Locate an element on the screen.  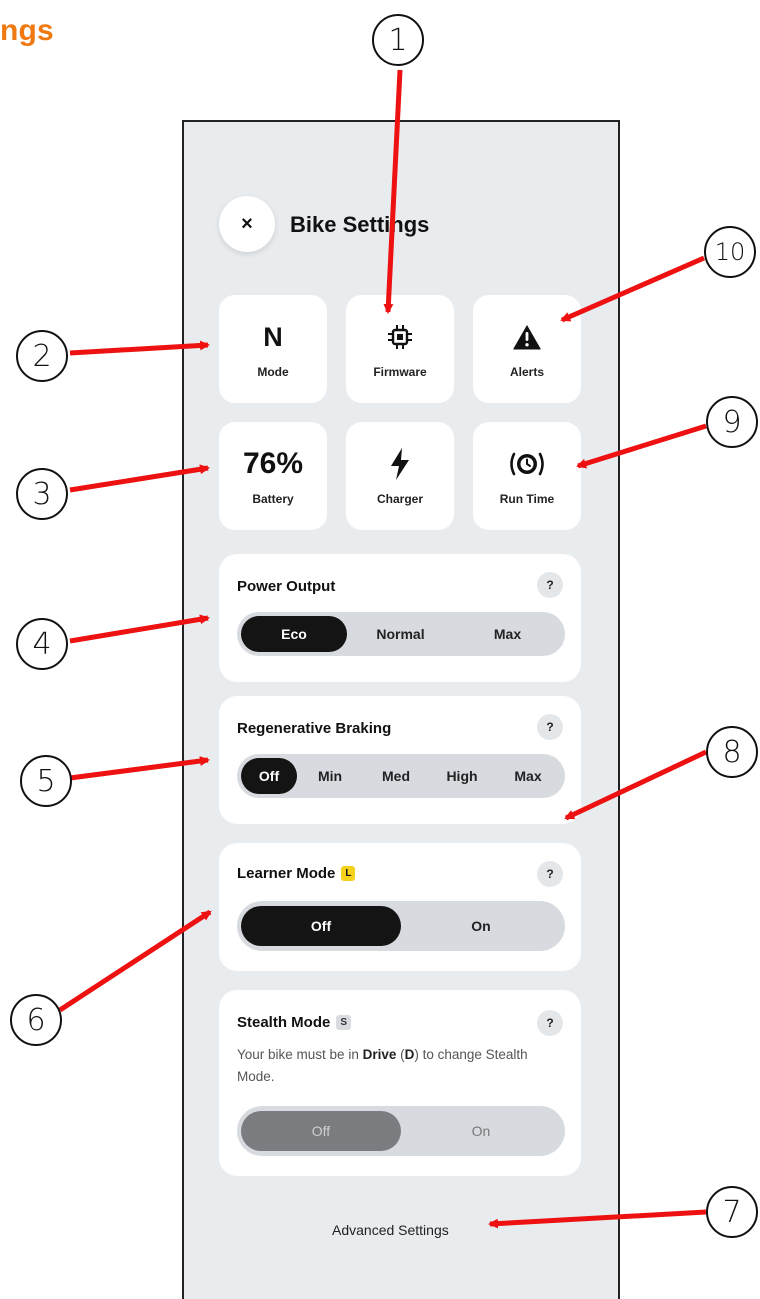
callout-2: 2 is located at coordinates (42, 356).